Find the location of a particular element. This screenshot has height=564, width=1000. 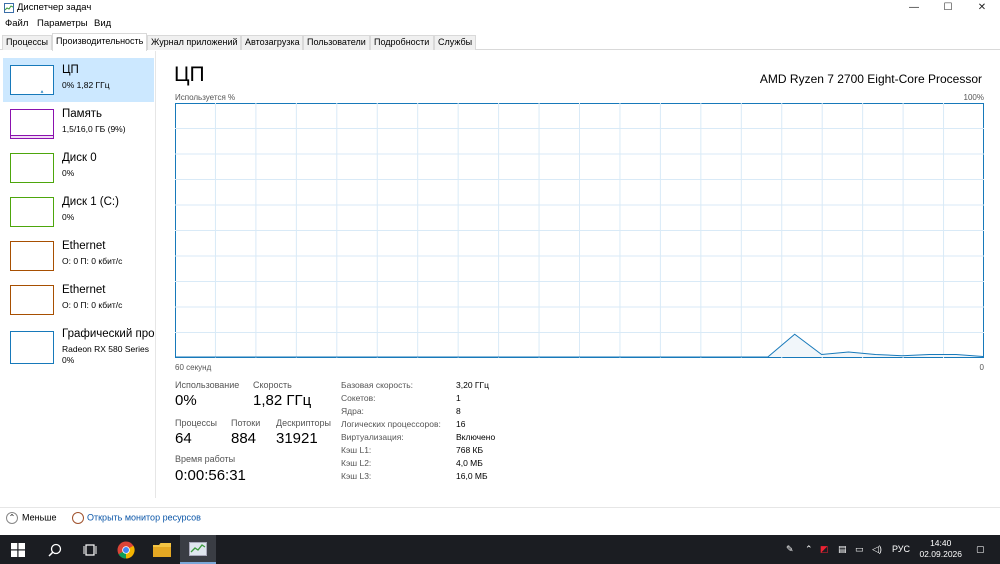

explorer-taskbar-button is located at coordinates (162, 549).